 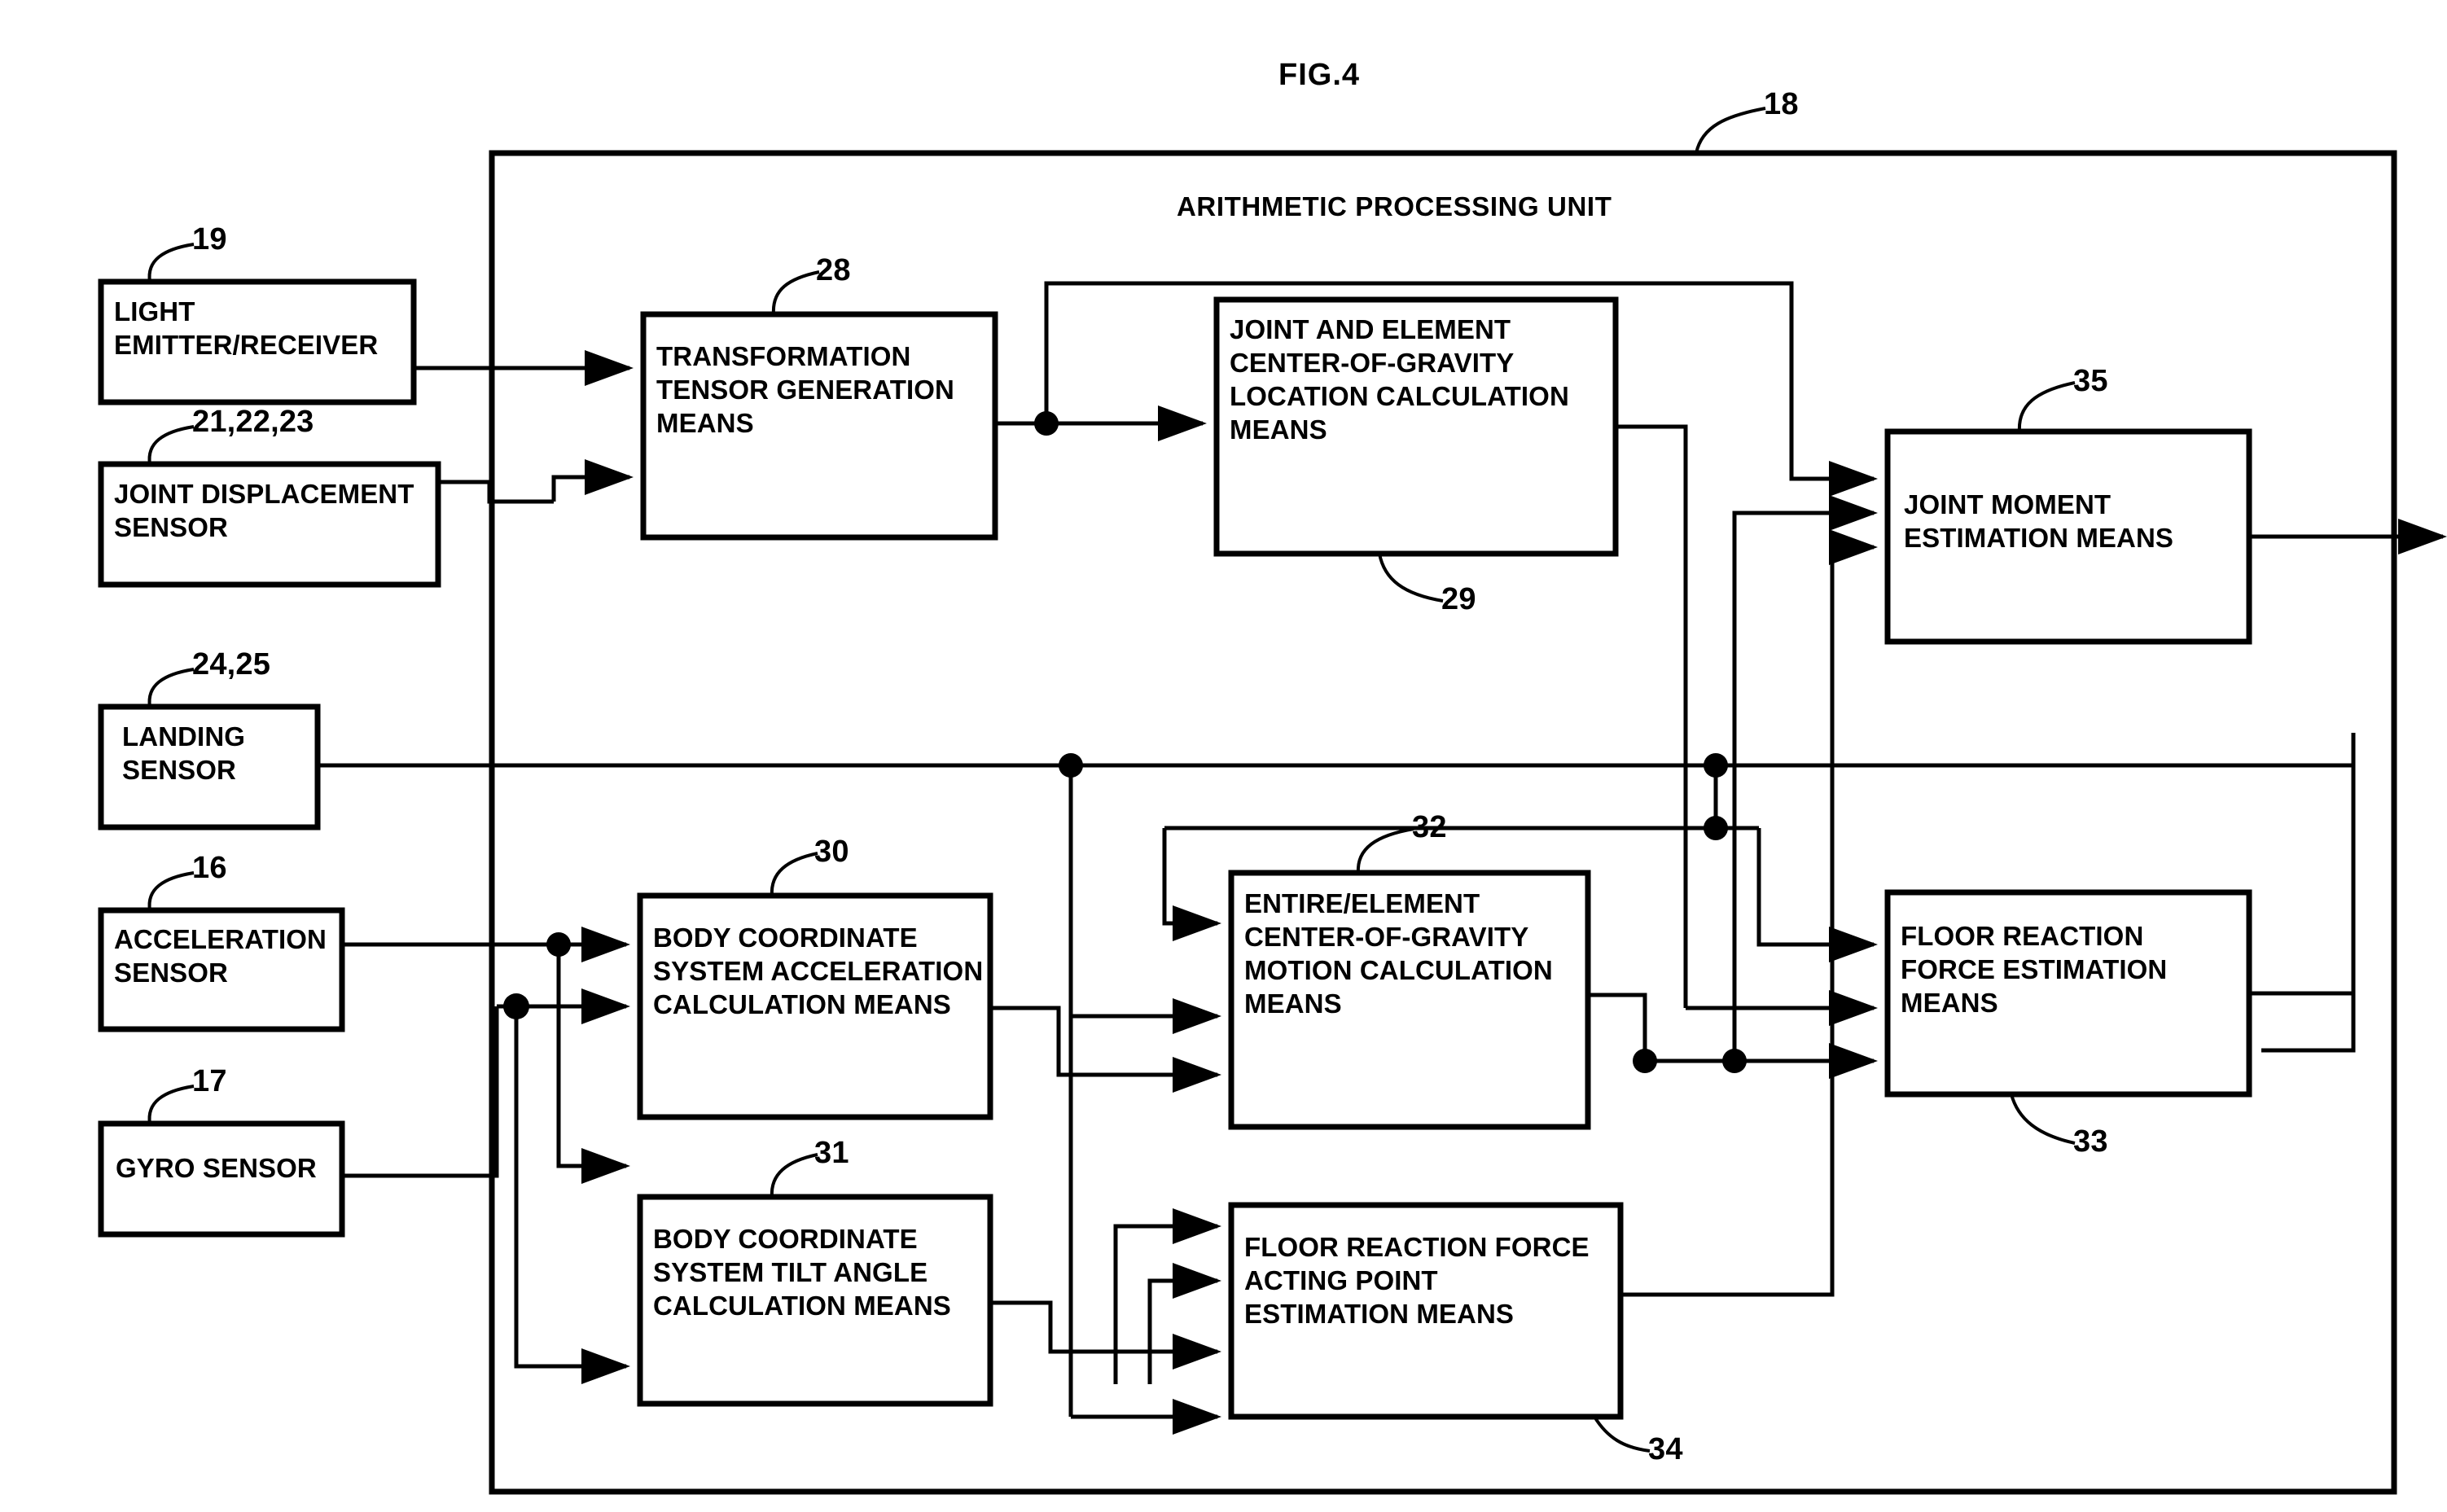 What do you see at coordinates (832, 1153) in the screenshot?
I see `ref-number-31: 31` at bounding box center [832, 1153].